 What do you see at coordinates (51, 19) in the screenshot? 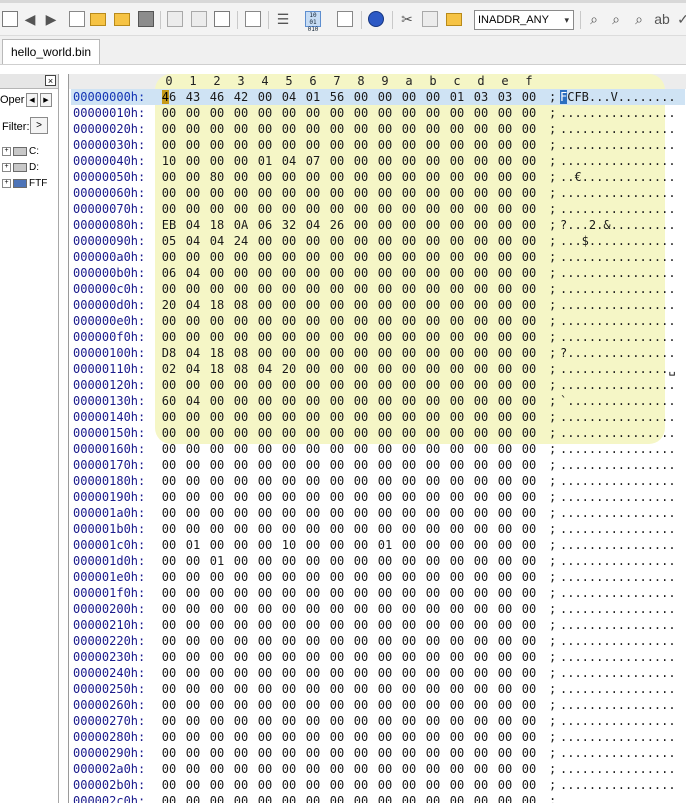
I see `forward-icon: ▶` at bounding box center [51, 19].